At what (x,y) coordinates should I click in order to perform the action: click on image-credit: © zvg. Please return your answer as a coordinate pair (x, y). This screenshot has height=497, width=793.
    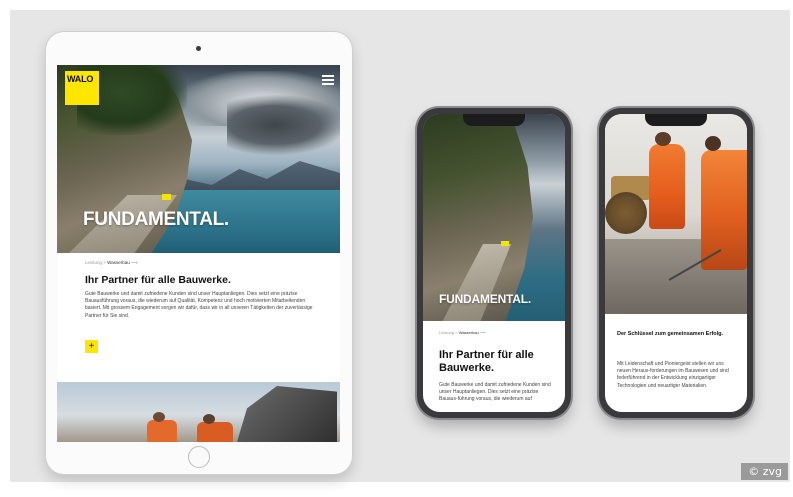
    Looking at the image, I should click on (764, 471).